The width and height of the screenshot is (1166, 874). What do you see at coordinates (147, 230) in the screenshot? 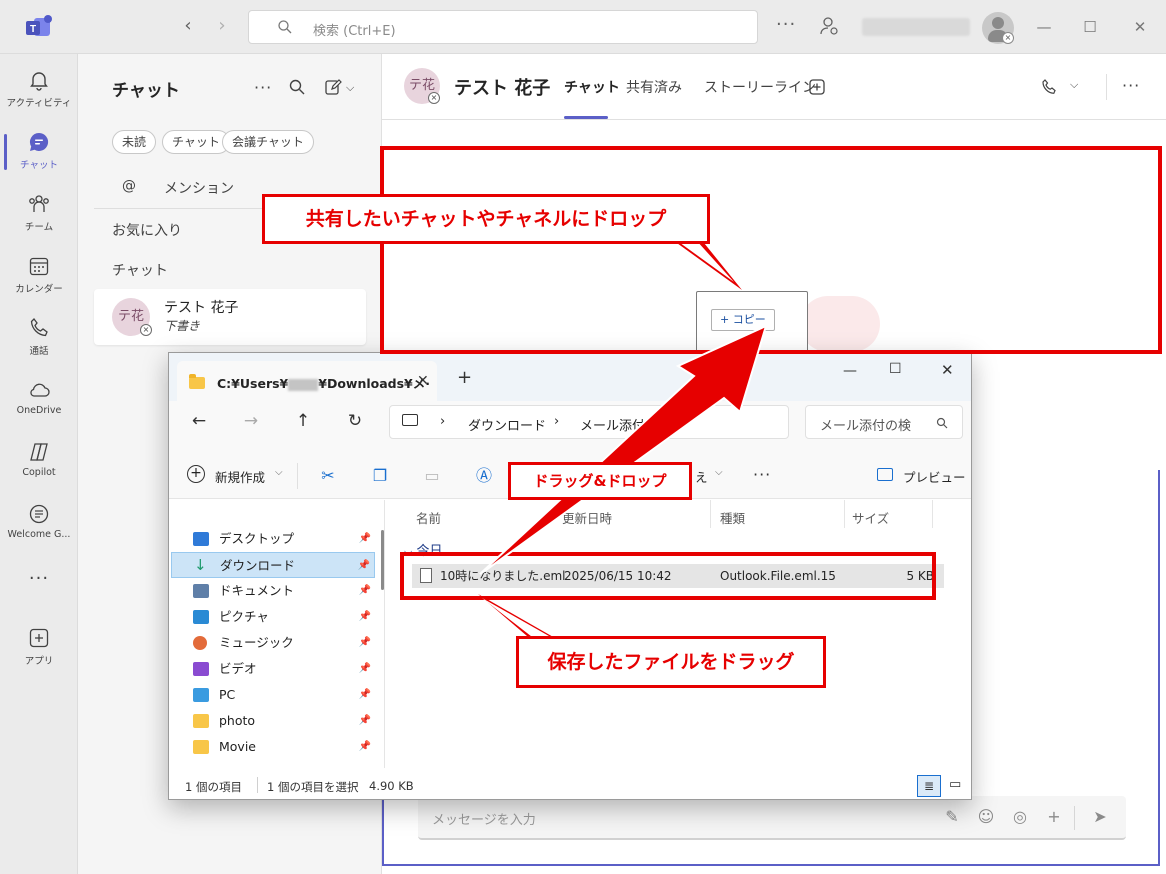
I see `favorites-section: お気に入り` at bounding box center [147, 230].